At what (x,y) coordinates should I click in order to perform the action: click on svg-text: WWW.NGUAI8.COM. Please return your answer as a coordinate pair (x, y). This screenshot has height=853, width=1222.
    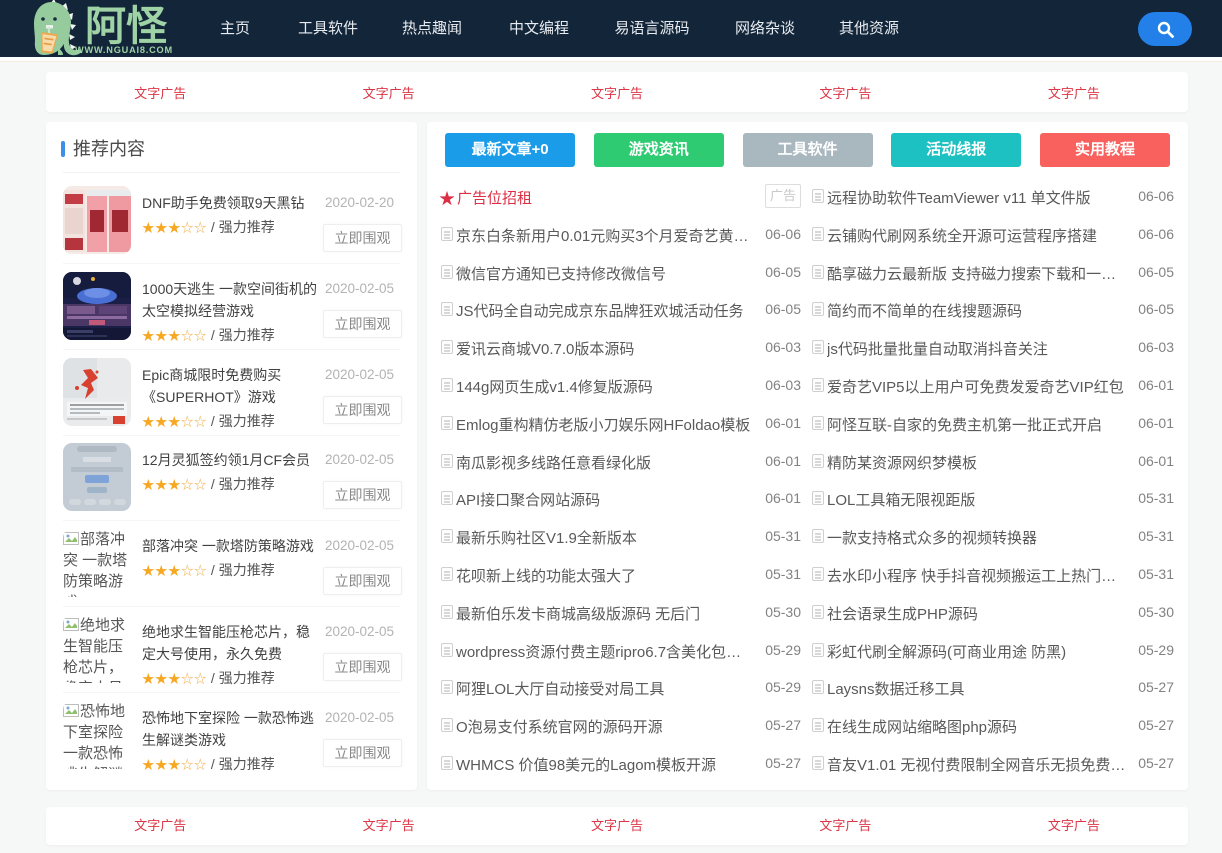
    Looking at the image, I should click on (124, 50).